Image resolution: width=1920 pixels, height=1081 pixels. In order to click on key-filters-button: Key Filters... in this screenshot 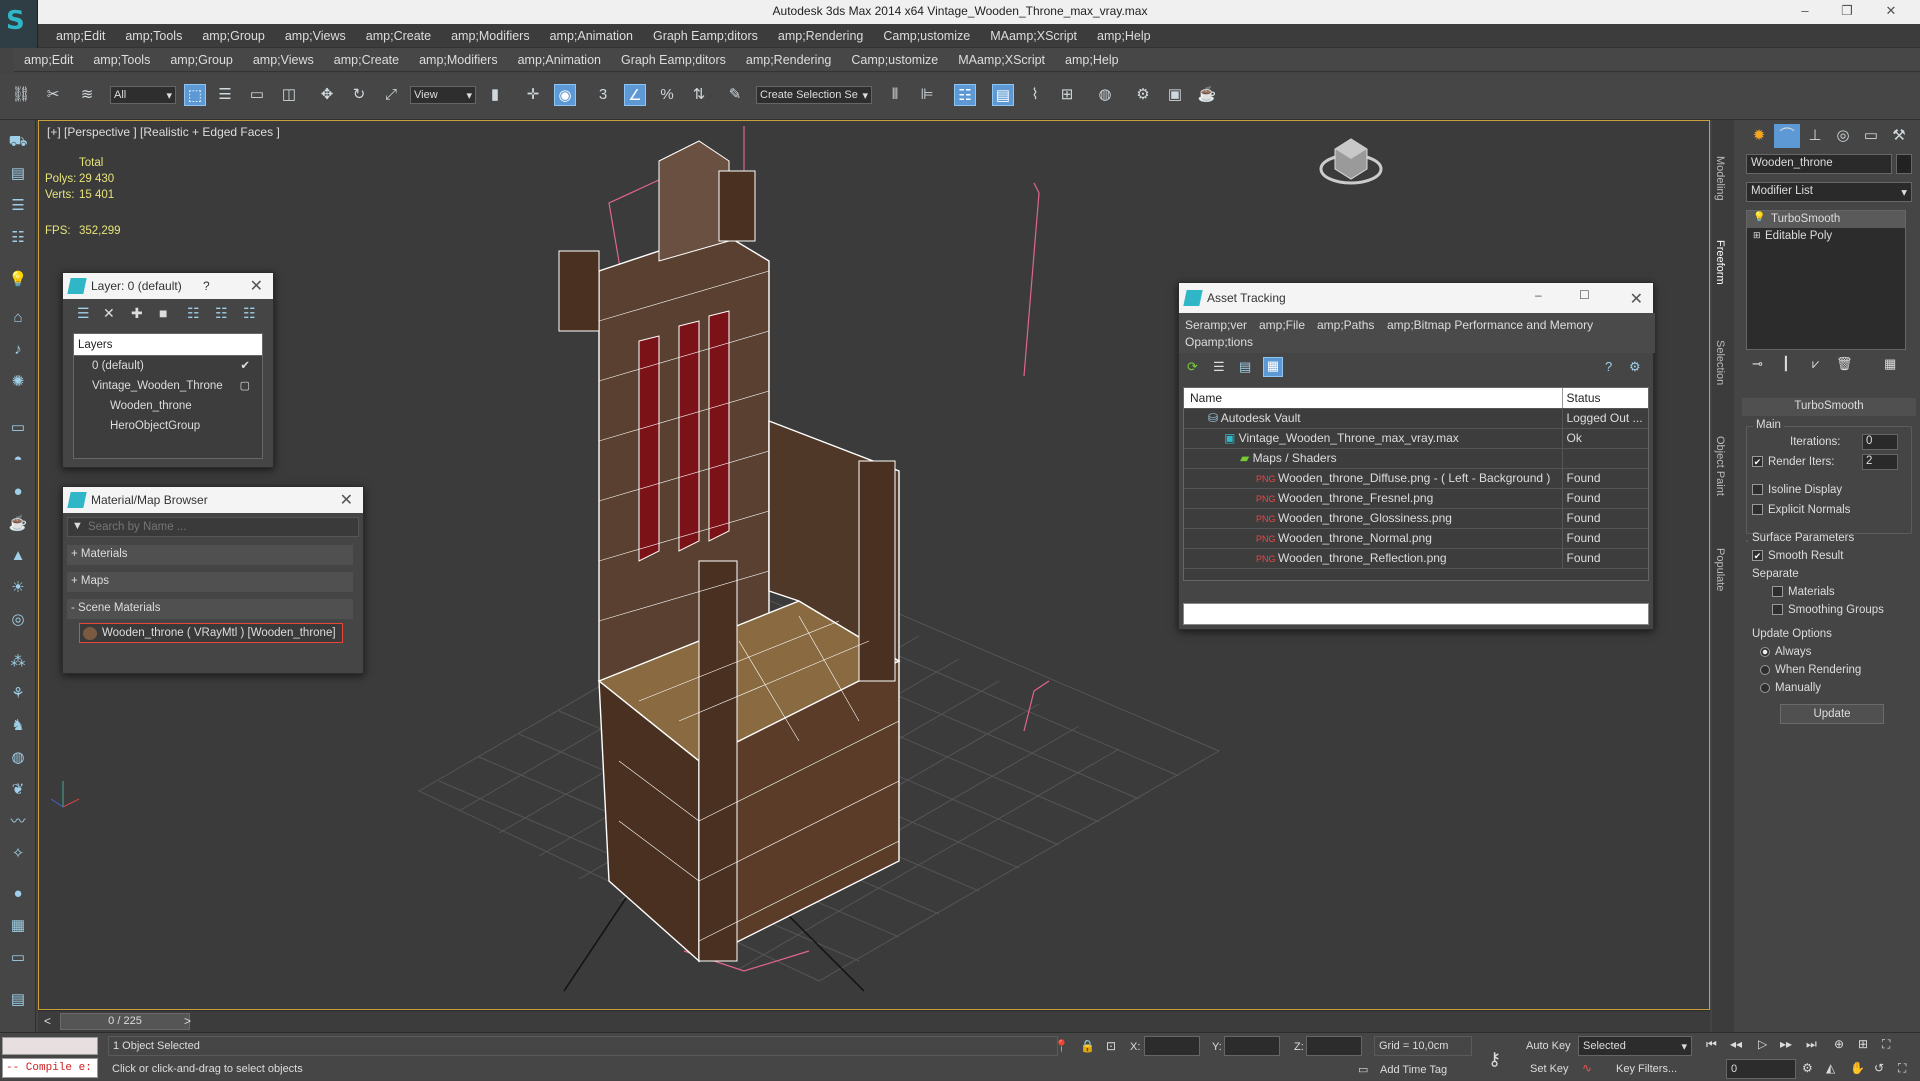, I will do `click(1646, 1069)`.